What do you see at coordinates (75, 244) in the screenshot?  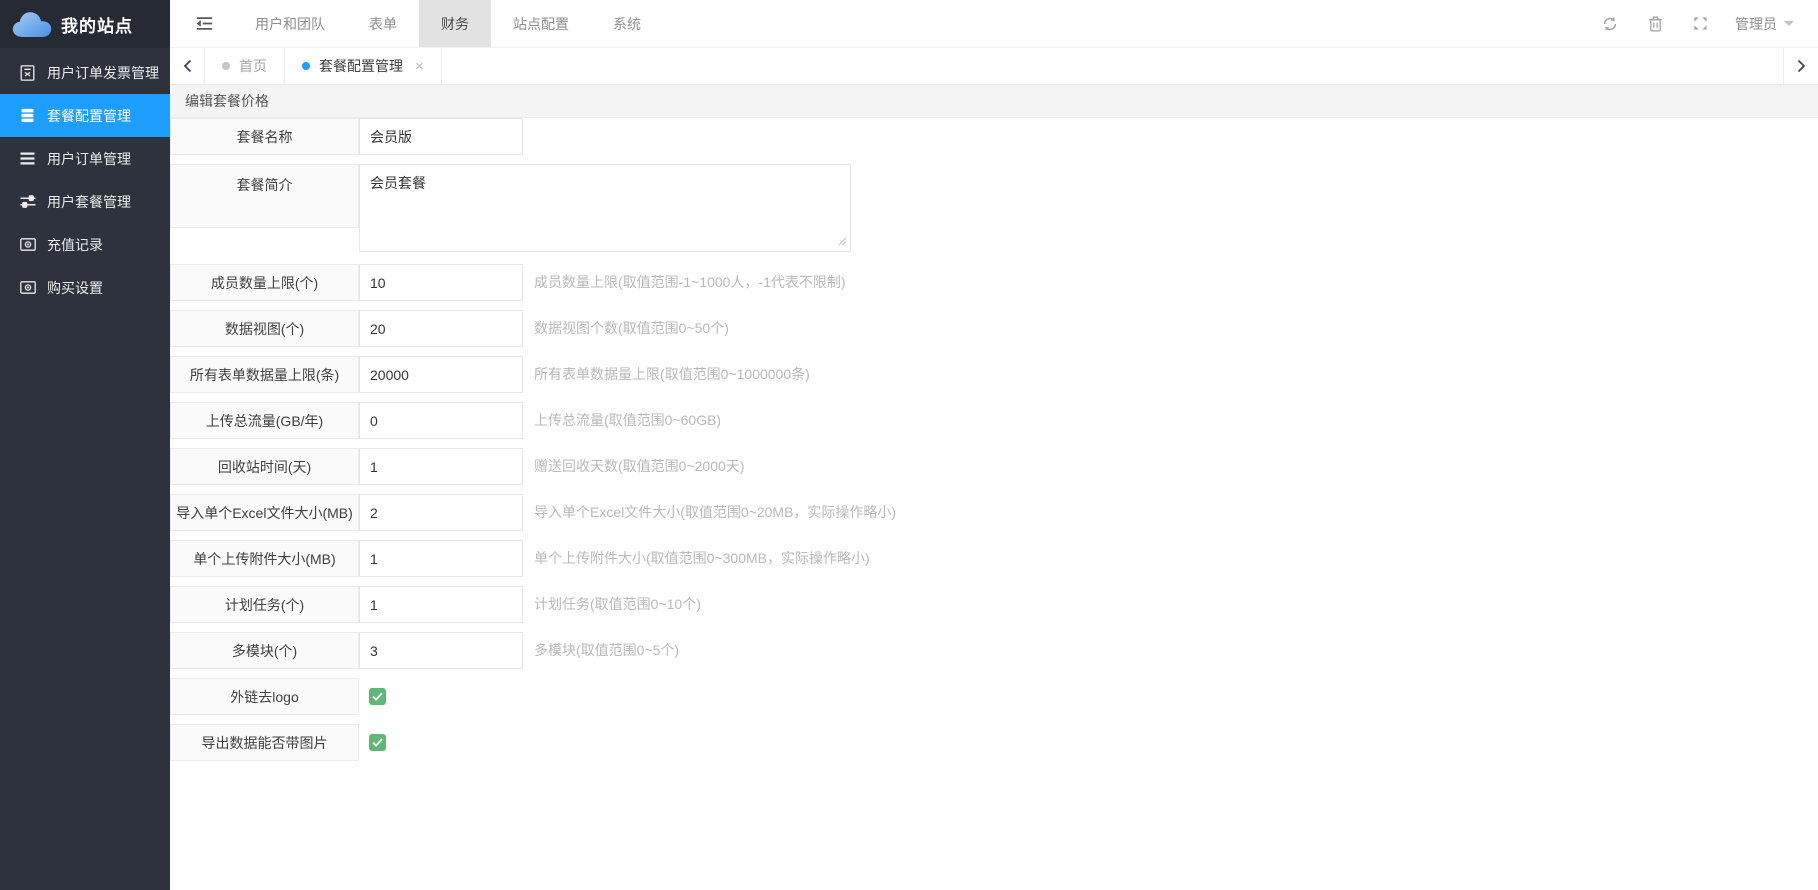 I see `sidebar-item-label: 充值记录` at bounding box center [75, 244].